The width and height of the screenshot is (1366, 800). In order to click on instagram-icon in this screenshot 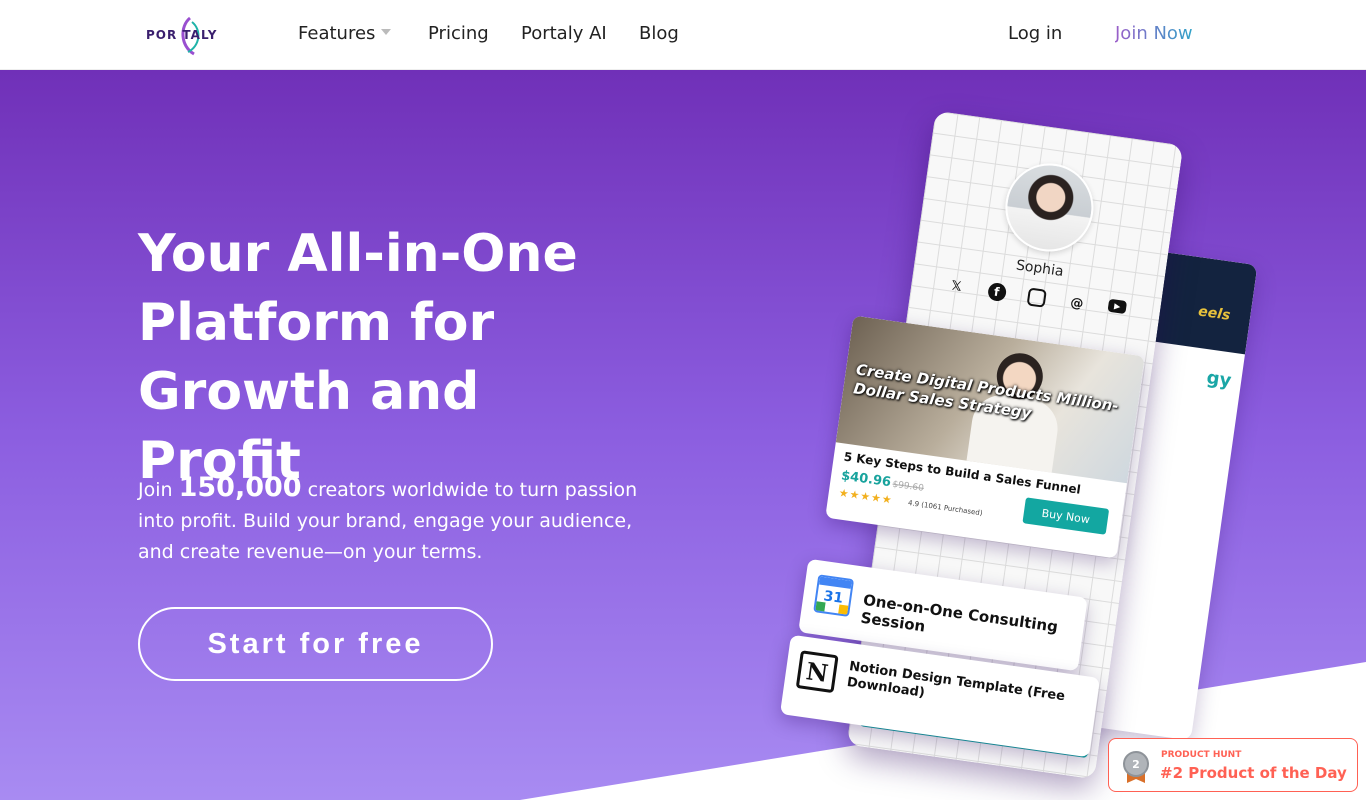, I will do `click(1036, 297)`.